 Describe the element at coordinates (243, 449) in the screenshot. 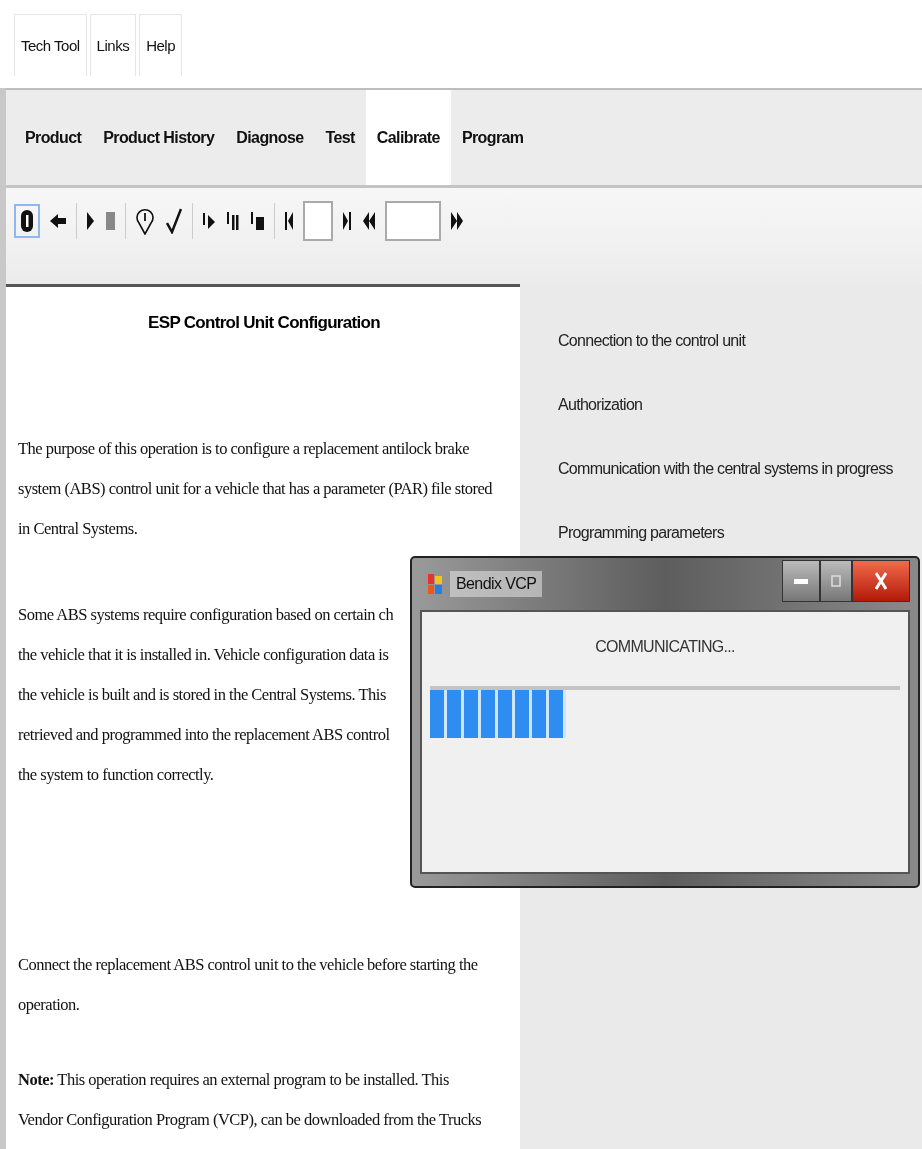

I see `paragraph-line: The purpose of this operation is to configure a replacement antilock brake` at that location.